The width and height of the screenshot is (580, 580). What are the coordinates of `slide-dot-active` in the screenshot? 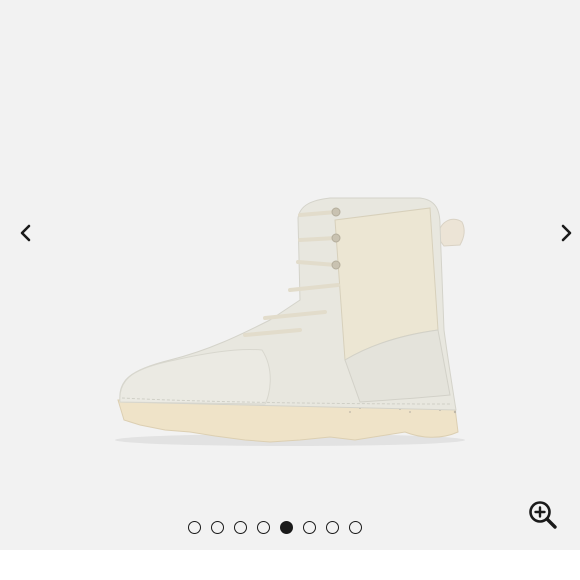 It's located at (286, 527).